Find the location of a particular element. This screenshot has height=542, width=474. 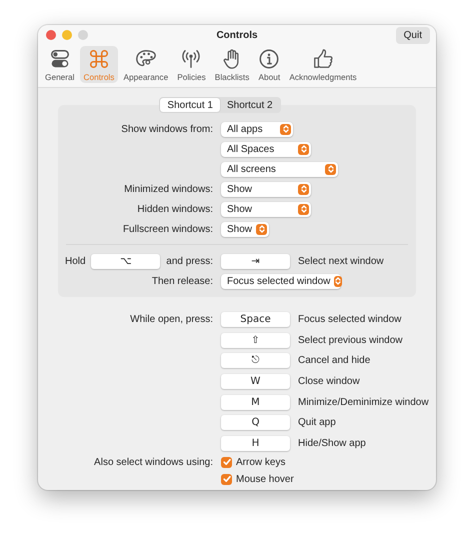

minimize-button is located at coordinates (67, 35).